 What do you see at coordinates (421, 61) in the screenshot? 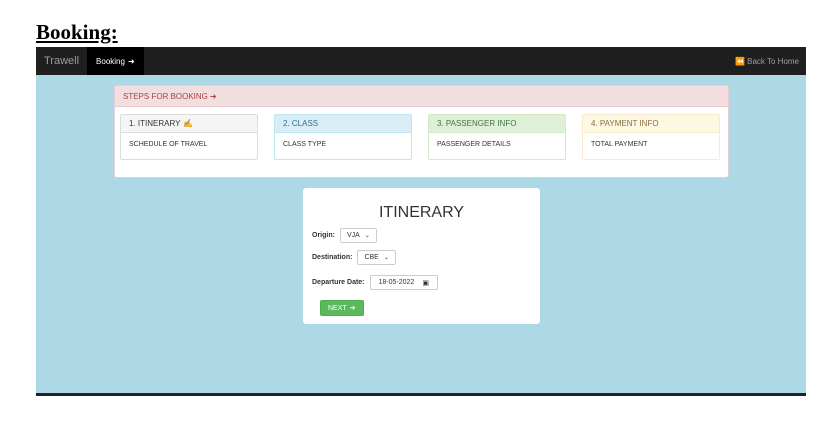
I see `navbar: Trawell Booking ➜ ⏪ Back To Home` at bounding box center [421, 61].